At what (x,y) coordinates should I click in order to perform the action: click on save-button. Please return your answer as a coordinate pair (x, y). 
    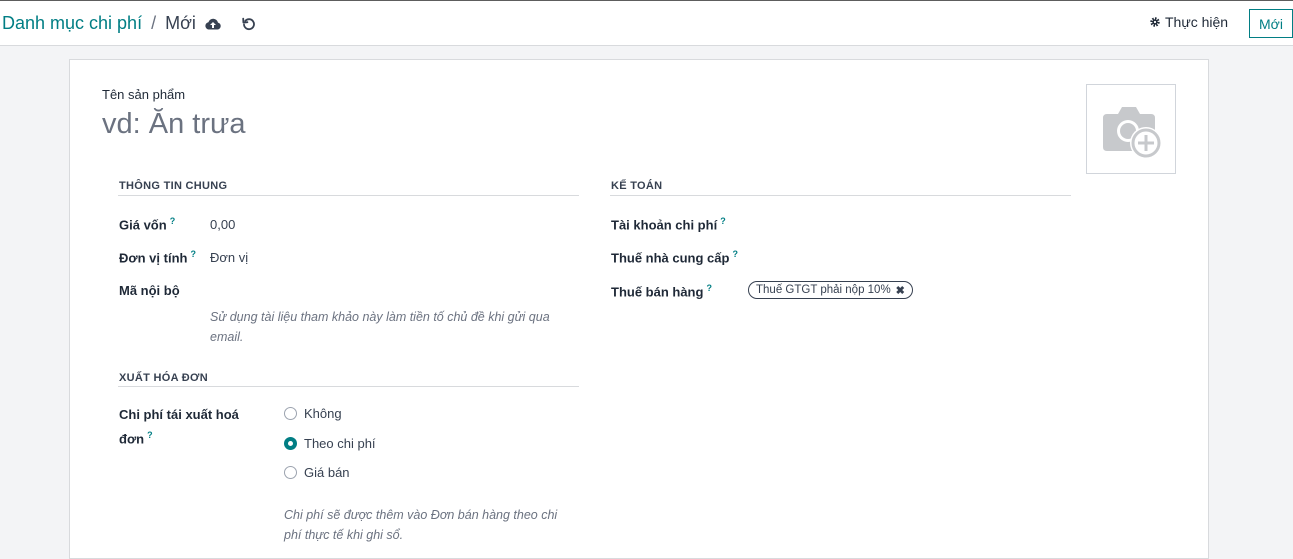
    Looking at the image, I should click on (213, 24).